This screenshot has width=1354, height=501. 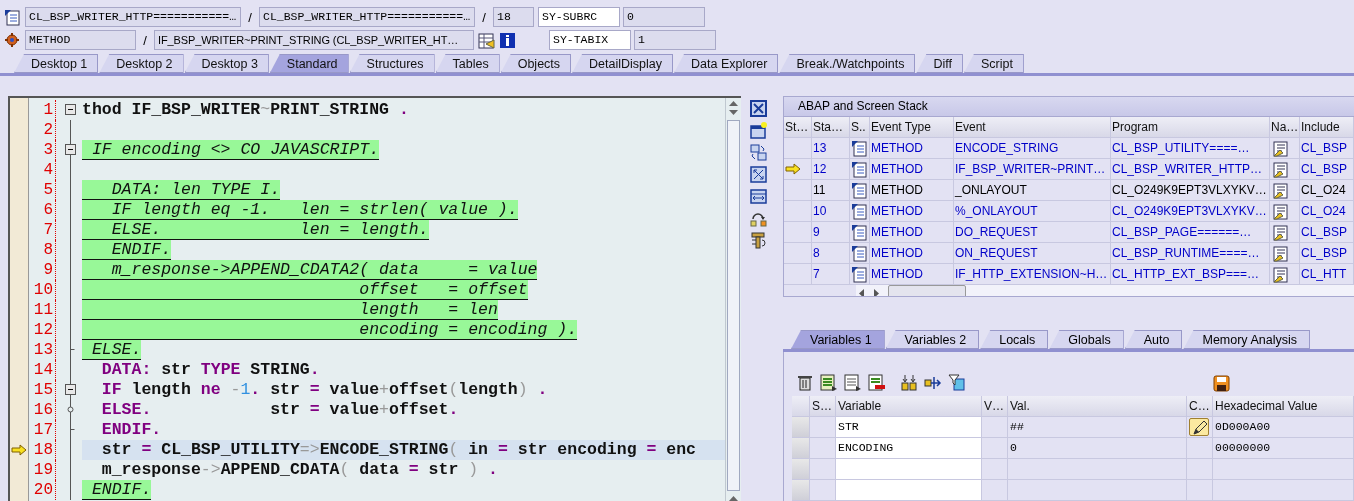 What do you see at coordinates (877, 291) in the screenshot?
I see `scroll-right-icon` at bounding box center [877, 291].